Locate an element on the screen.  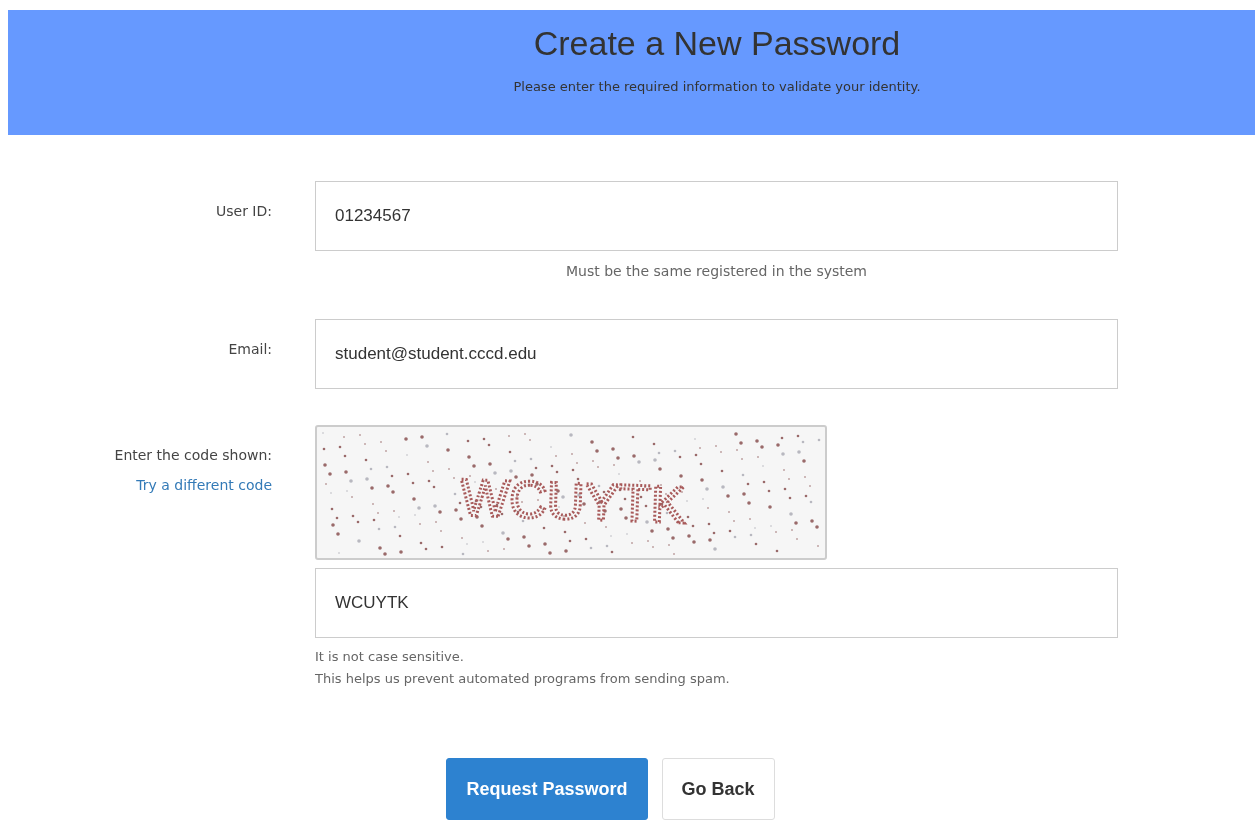
help-text: It is not case sensitive. is located at coordinates (390, 657).